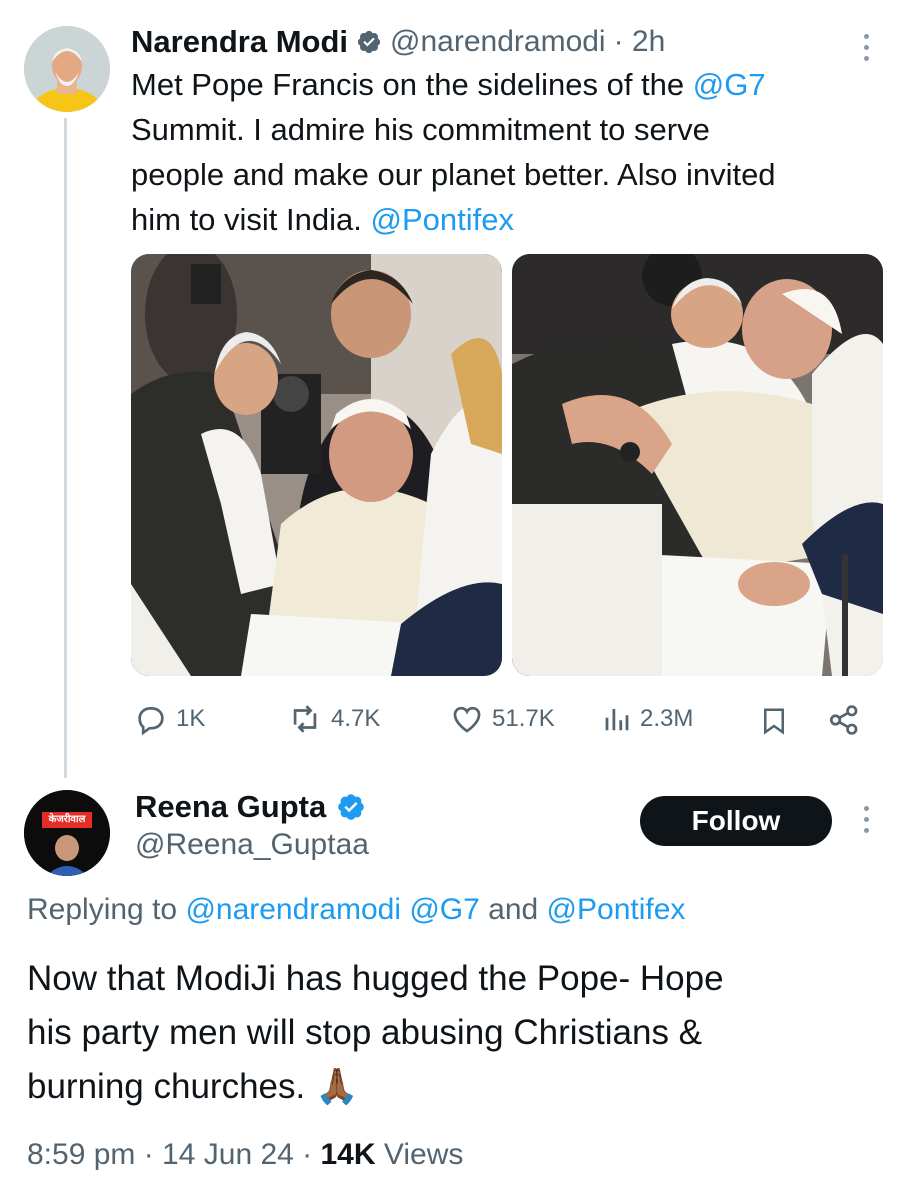 The height and width of the screenshot is (1200, 909). Describe the element at coordinates (151, 719) in the screenshot. I see `reply-icon` at that location.